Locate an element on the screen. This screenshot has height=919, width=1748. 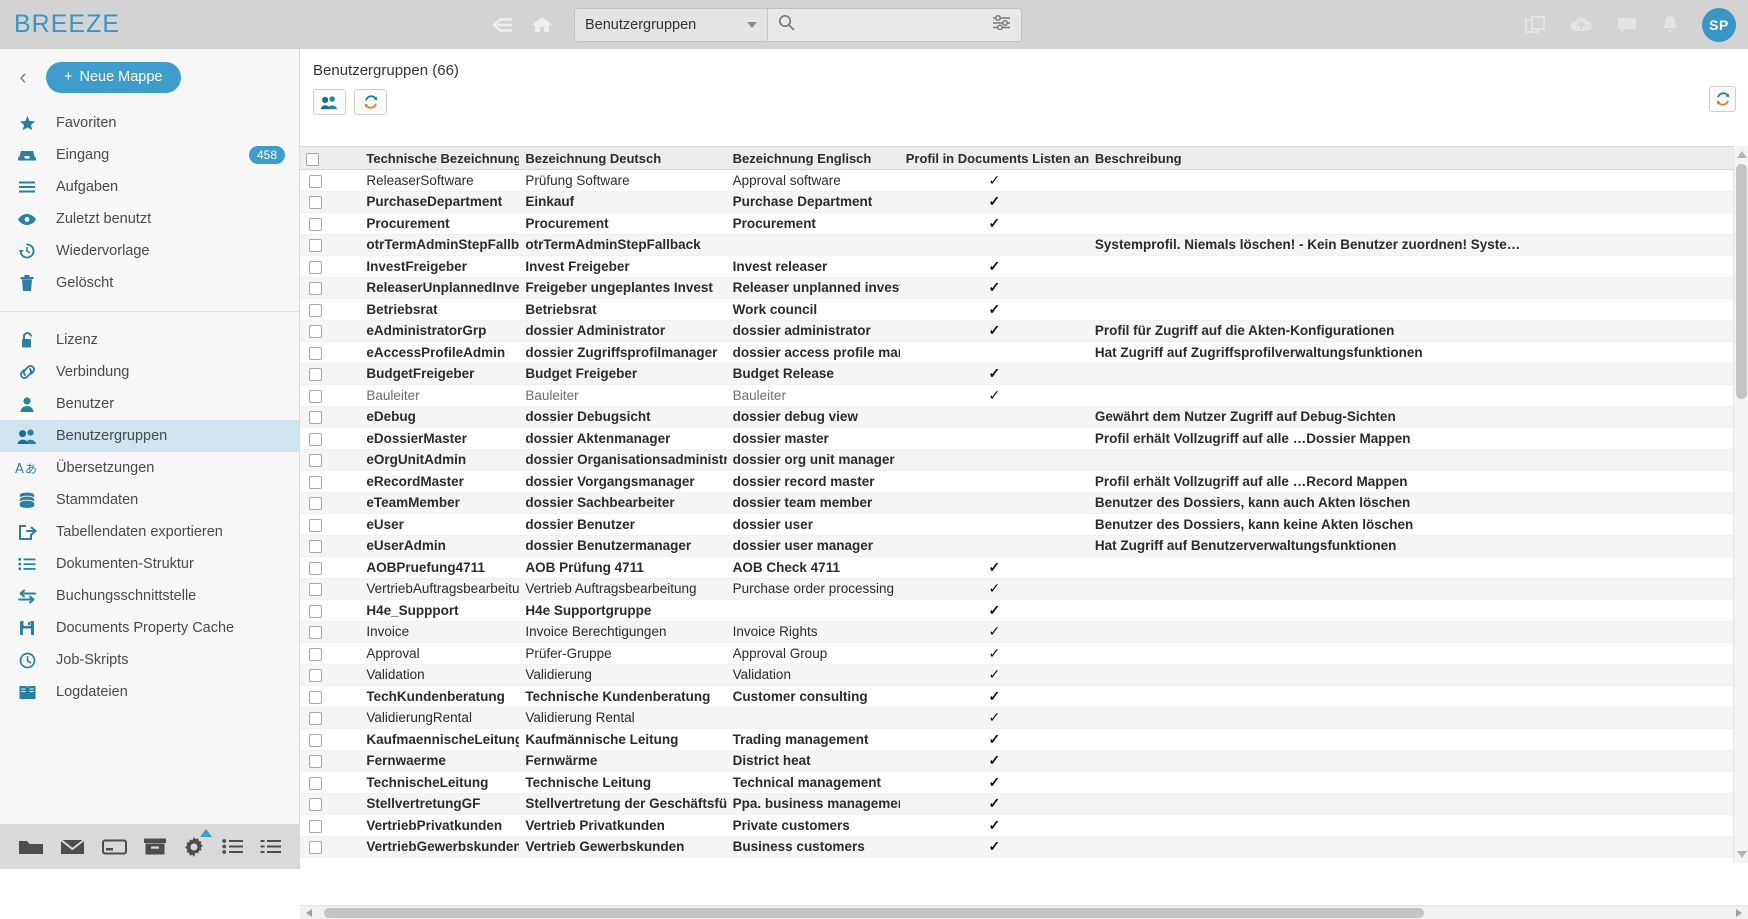
col-header-de: Bezeichnung Deutsch is located at coordinates (623, 158).